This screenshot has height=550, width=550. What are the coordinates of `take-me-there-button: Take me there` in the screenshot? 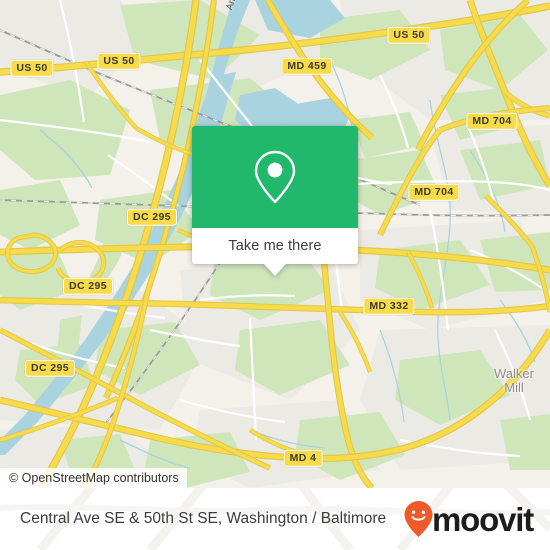 It's located at (274, 246).